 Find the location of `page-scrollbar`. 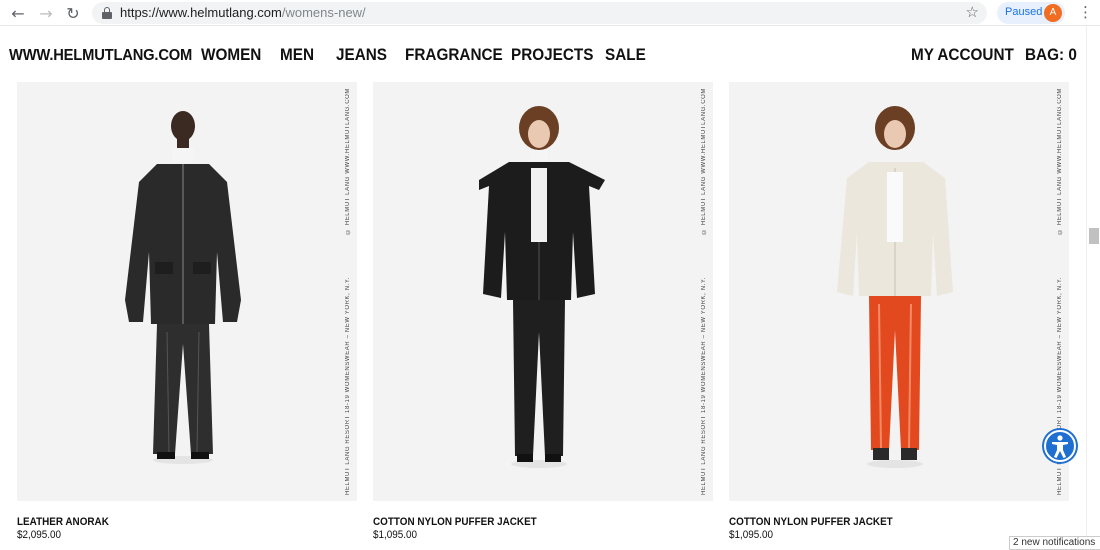

page-scrollbar is located at coordinates (1093, 287).